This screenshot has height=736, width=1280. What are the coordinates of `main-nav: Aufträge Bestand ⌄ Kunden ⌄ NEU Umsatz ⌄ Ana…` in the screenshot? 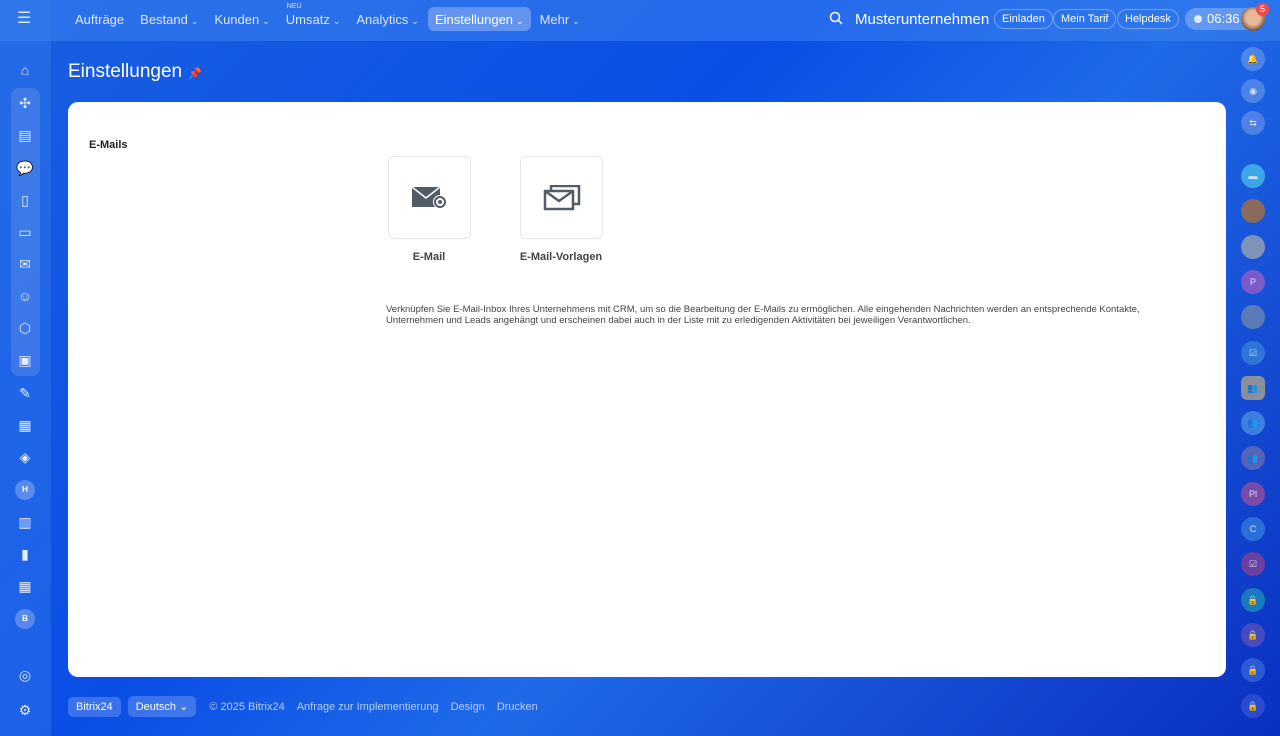 It's located at (327, 17).